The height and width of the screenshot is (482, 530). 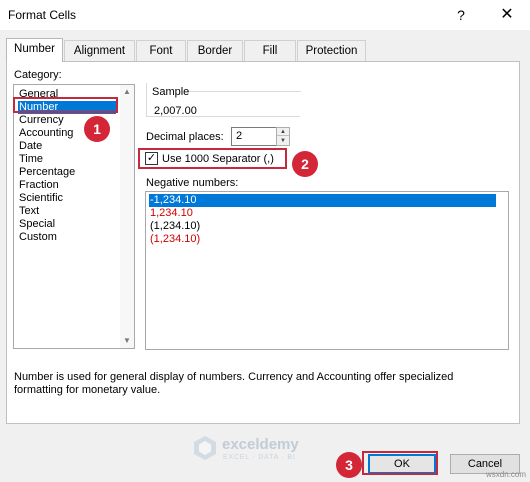 What do you see at coordinates (507, 15) in the screenshot?
I see `close-button: ✕` at bounding box center [507, 15].